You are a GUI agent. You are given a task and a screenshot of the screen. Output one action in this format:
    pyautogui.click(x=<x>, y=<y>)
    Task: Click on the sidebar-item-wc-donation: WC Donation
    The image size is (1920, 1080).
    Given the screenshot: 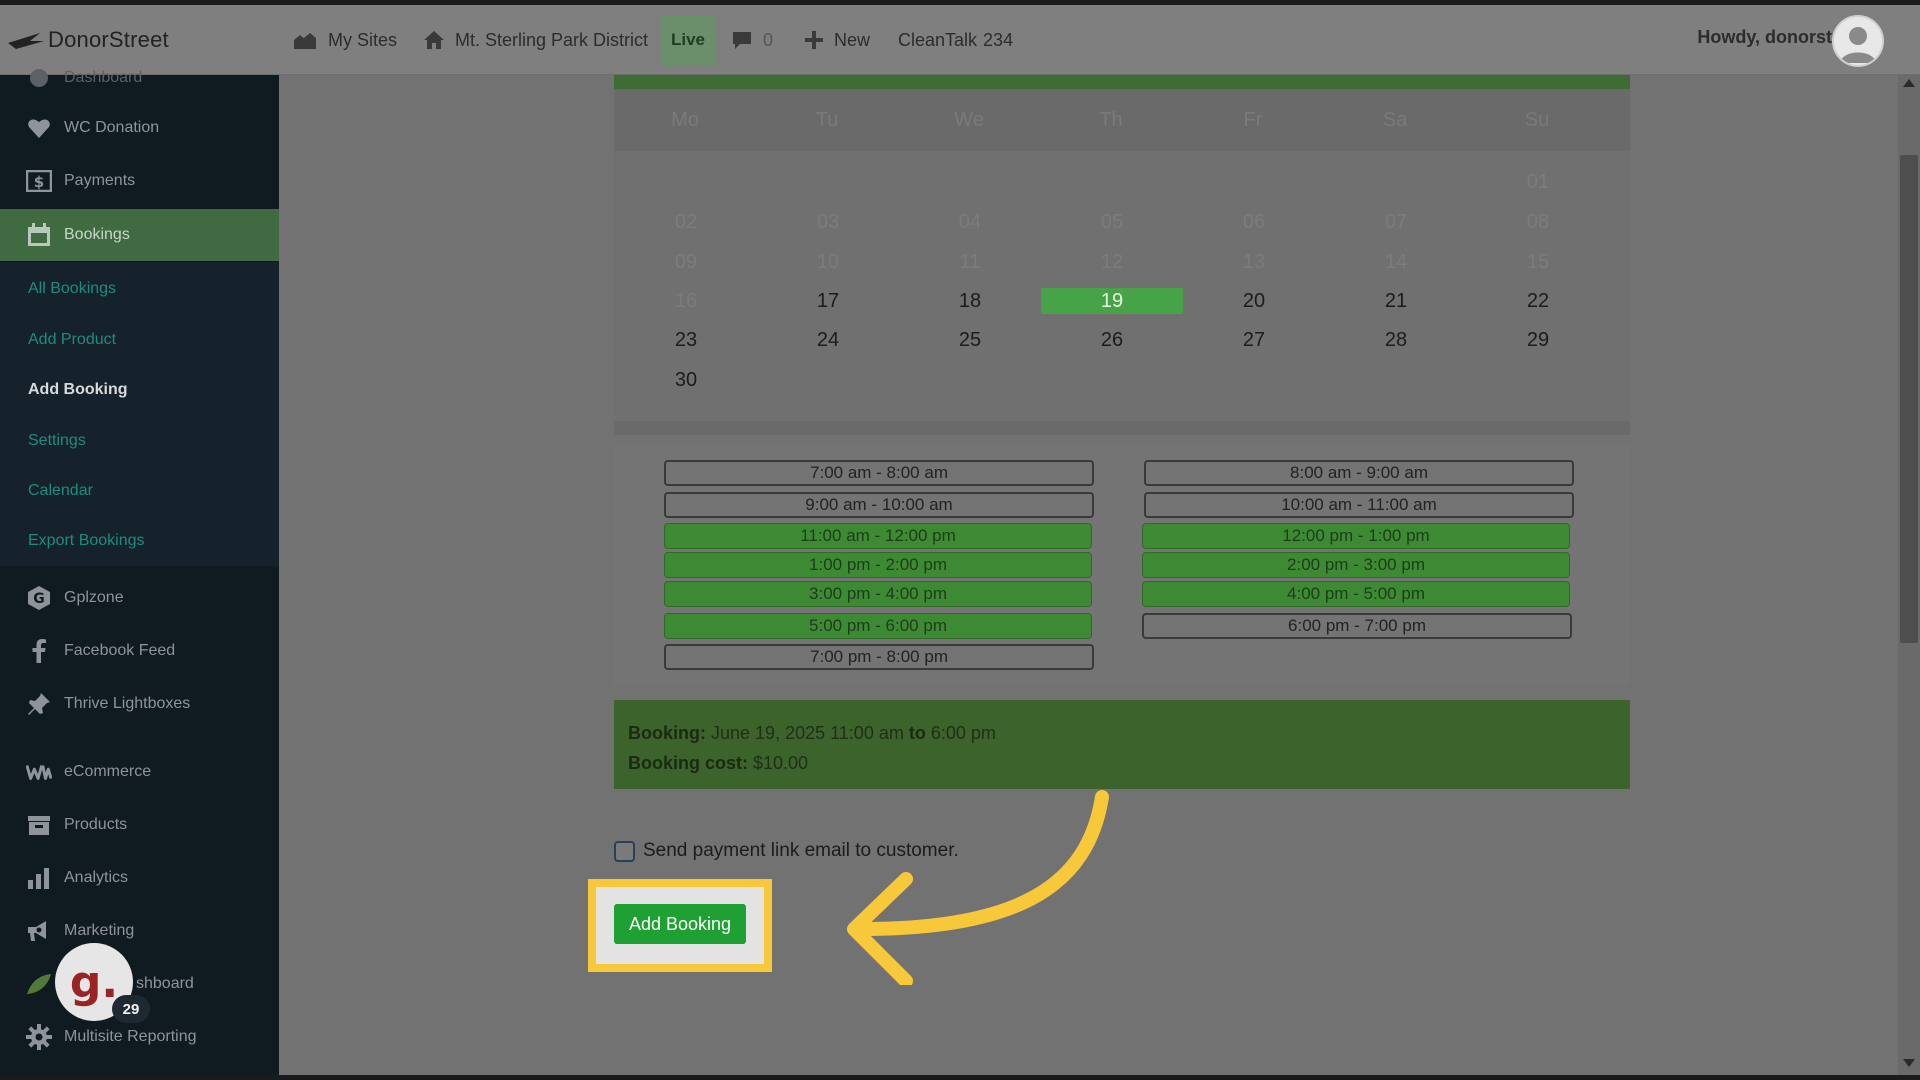 What is the action you would take?
    pyautogui.click(x=139, y=128)
    